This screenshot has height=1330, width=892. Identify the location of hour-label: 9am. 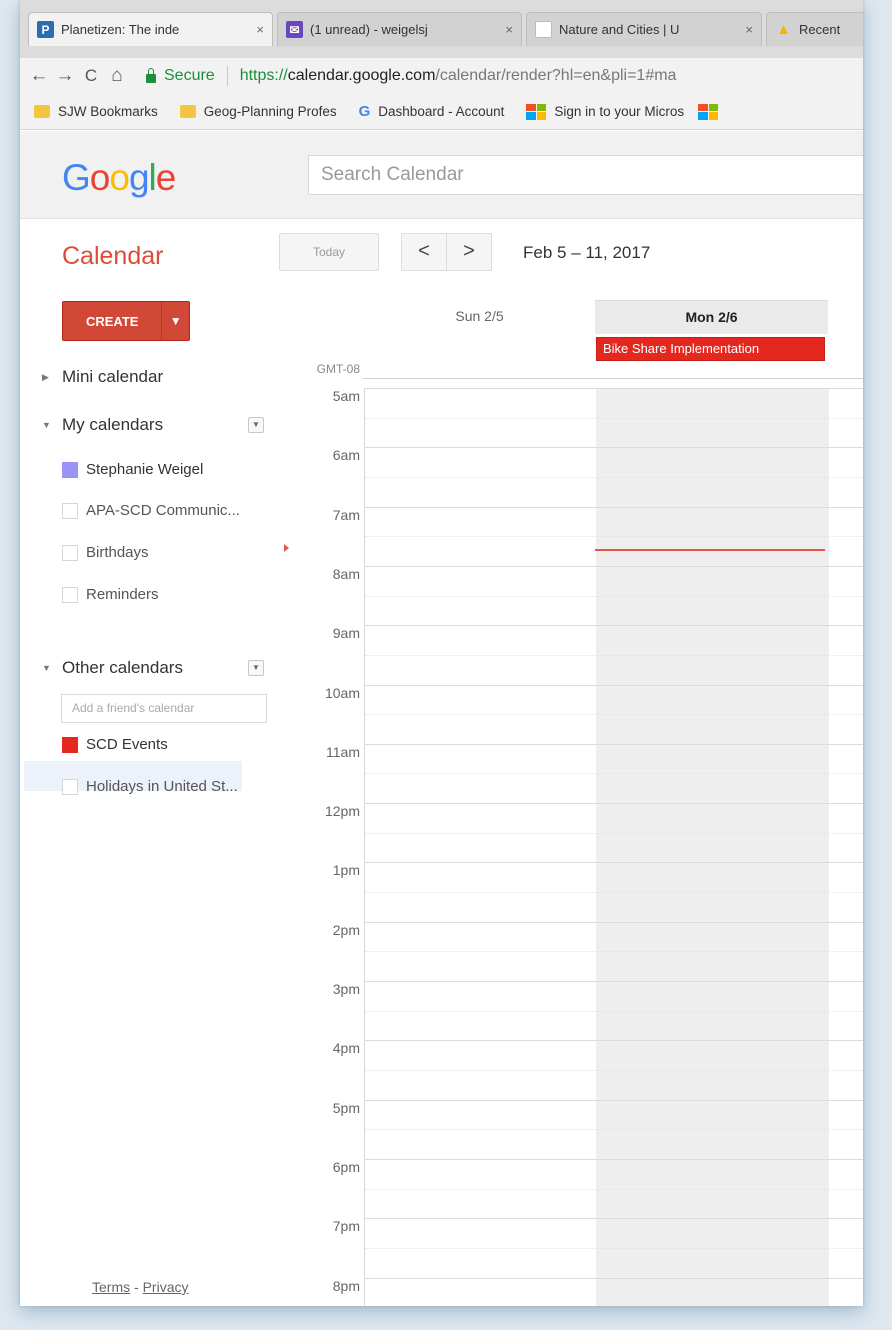
(346, 633).